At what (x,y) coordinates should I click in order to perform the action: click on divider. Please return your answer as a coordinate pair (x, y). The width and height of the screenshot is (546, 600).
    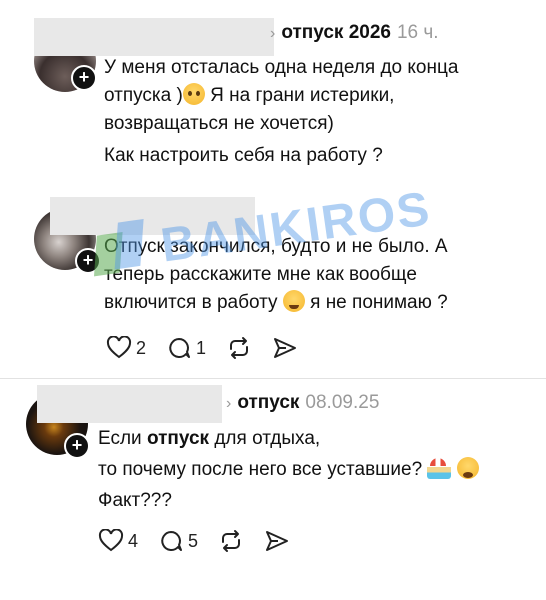
    Looking at the image, I should click on (273, 378).